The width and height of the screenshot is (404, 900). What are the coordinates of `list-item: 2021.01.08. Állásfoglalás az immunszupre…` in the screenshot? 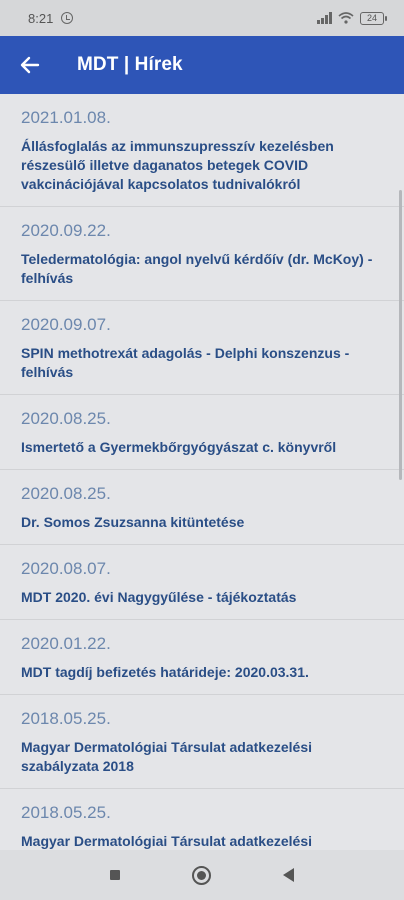 It's located at (202, 150).